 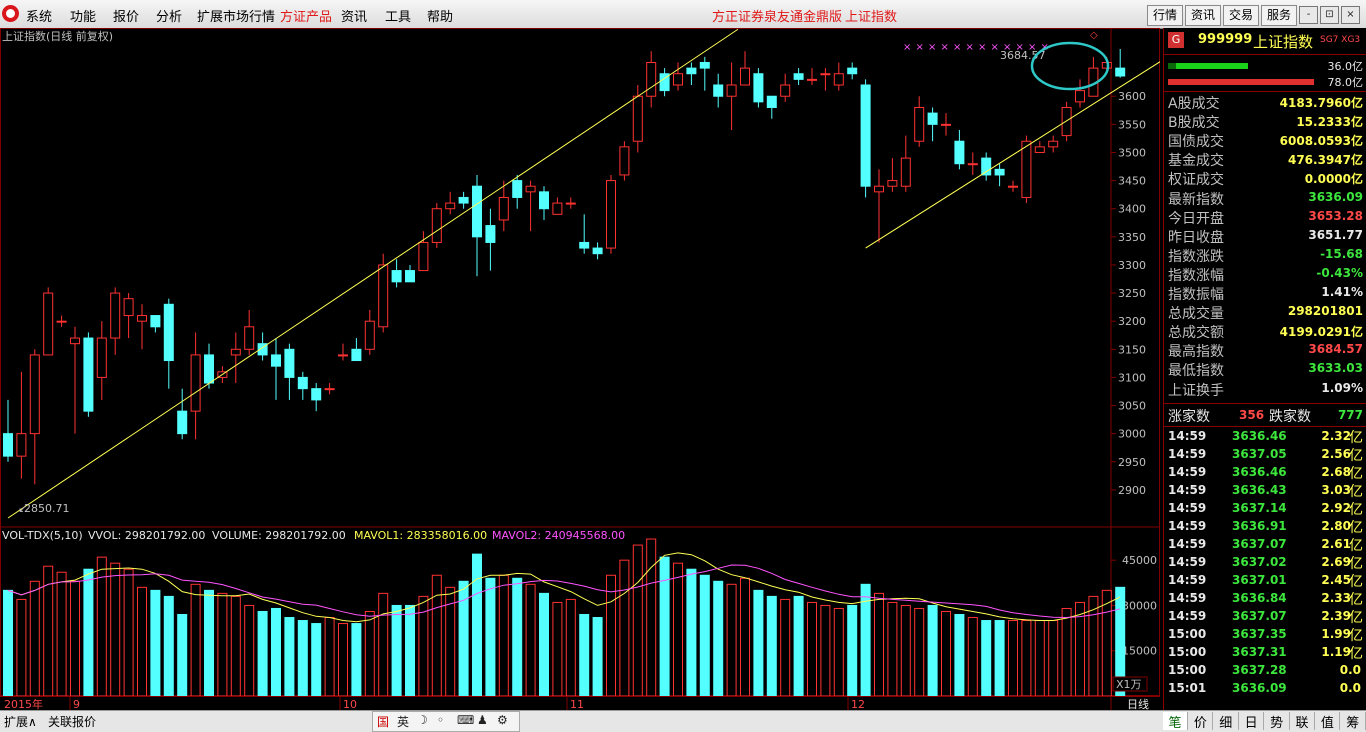 I want to click on tick-row: 14:59 3636.46 2.68 亿, so click(x=1265, y=474).